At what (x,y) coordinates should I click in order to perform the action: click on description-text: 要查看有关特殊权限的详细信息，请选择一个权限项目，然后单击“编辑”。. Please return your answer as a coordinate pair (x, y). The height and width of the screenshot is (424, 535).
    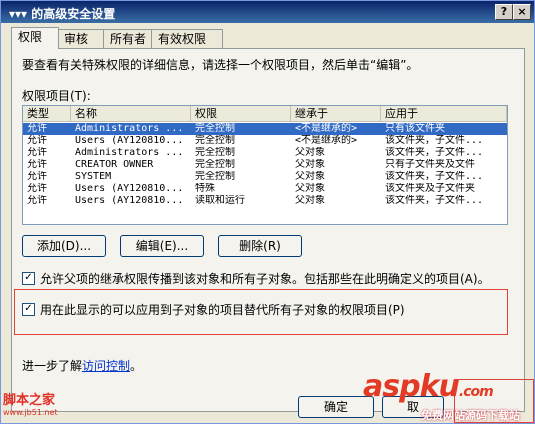
    Looking at the image, I should click on (220, 65).